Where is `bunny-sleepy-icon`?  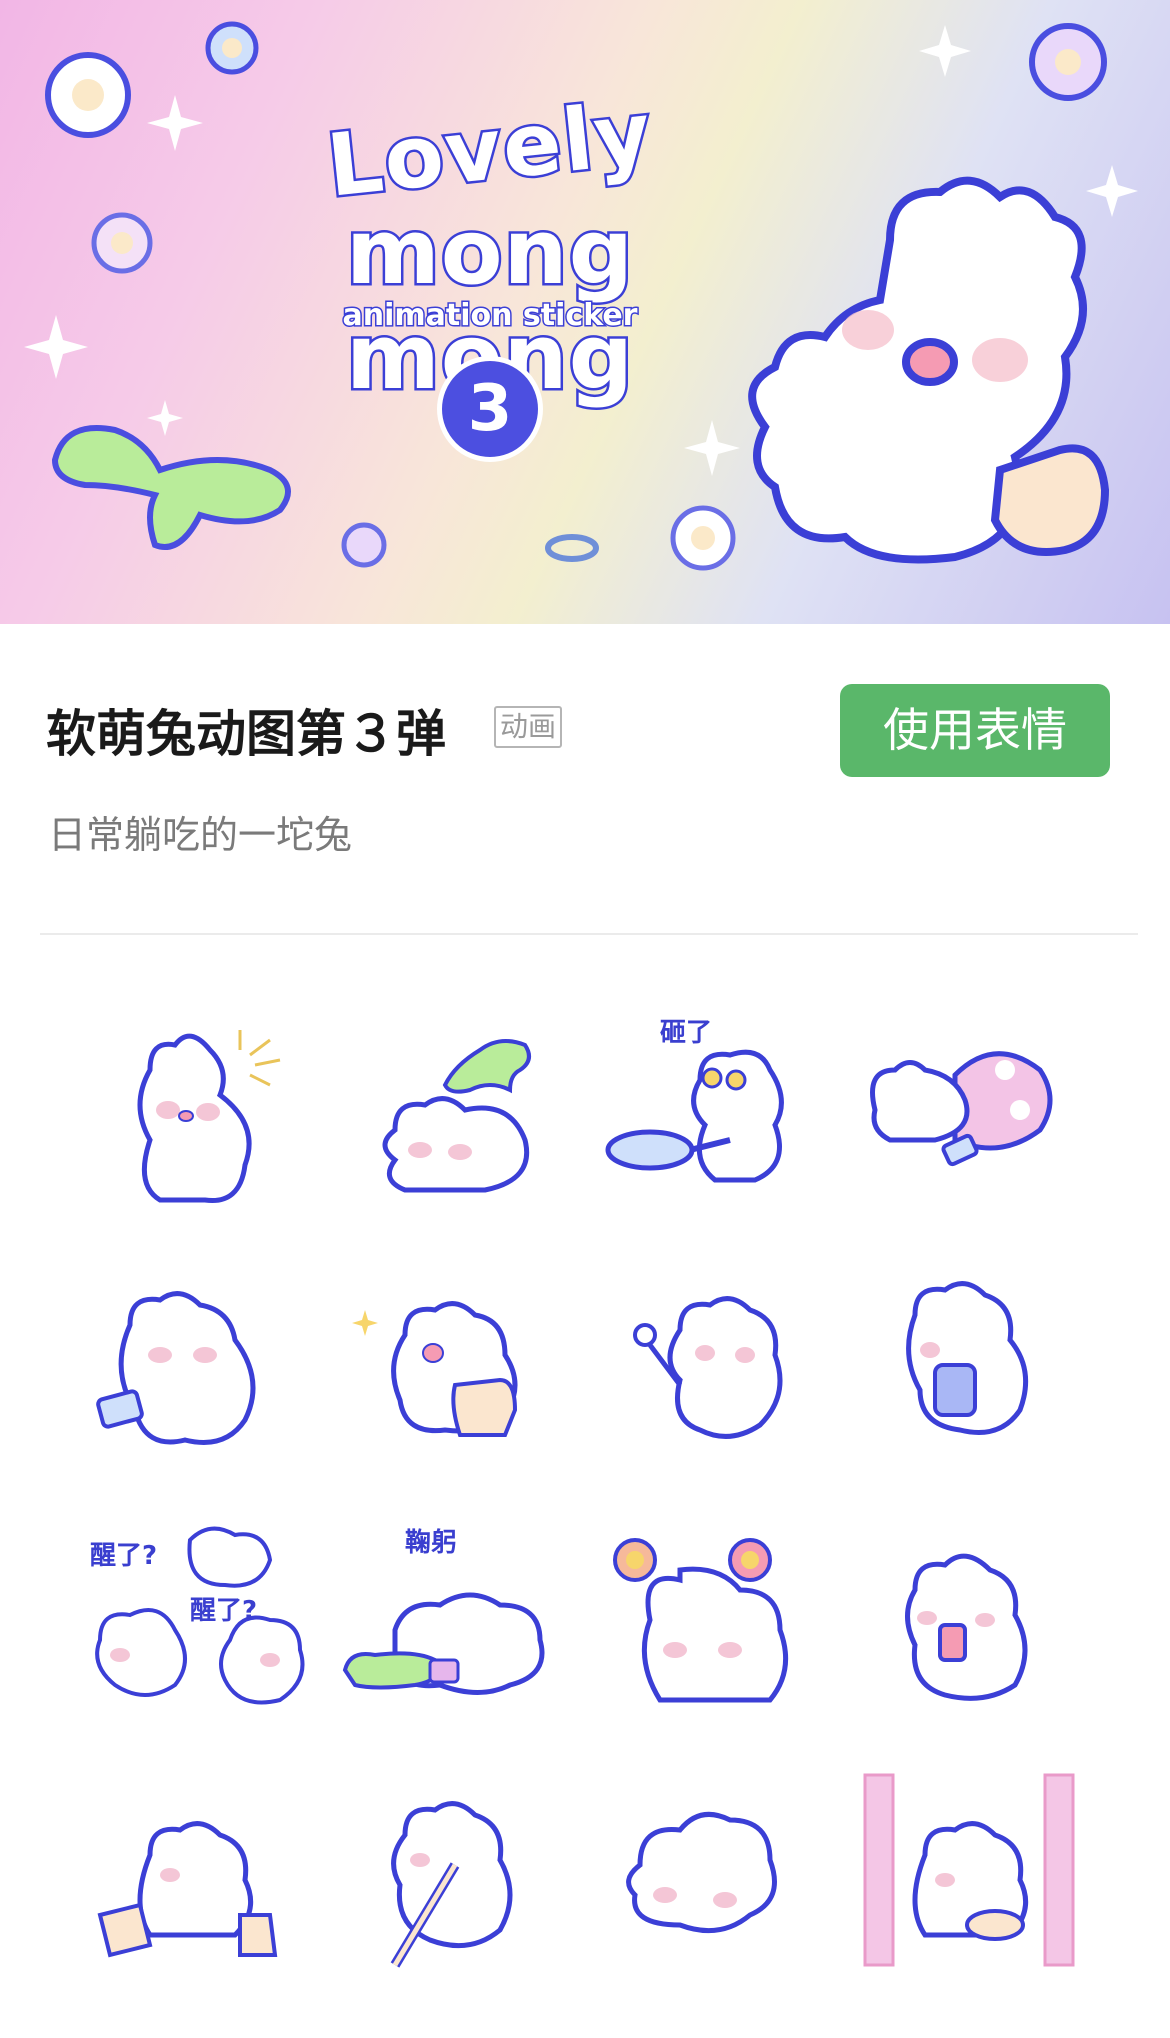
bunny-sleepy-icon is located at coordinates (701, 1872).